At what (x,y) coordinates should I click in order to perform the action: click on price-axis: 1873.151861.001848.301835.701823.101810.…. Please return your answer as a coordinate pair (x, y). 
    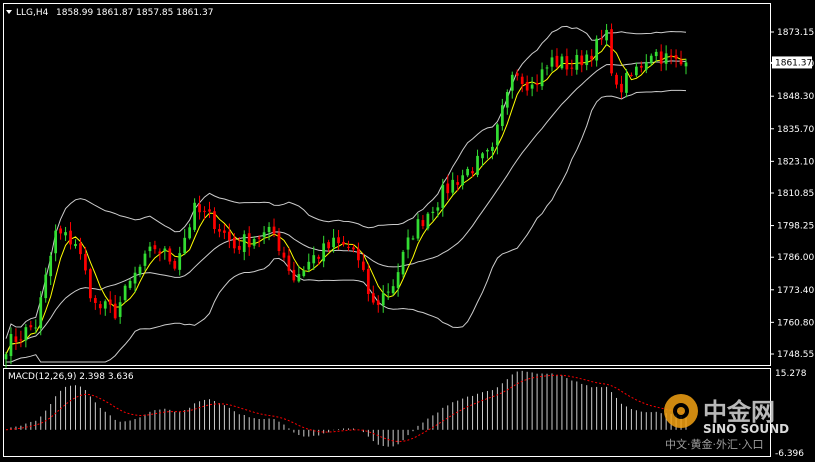
    Looking at the image, I should click on (792, 194).